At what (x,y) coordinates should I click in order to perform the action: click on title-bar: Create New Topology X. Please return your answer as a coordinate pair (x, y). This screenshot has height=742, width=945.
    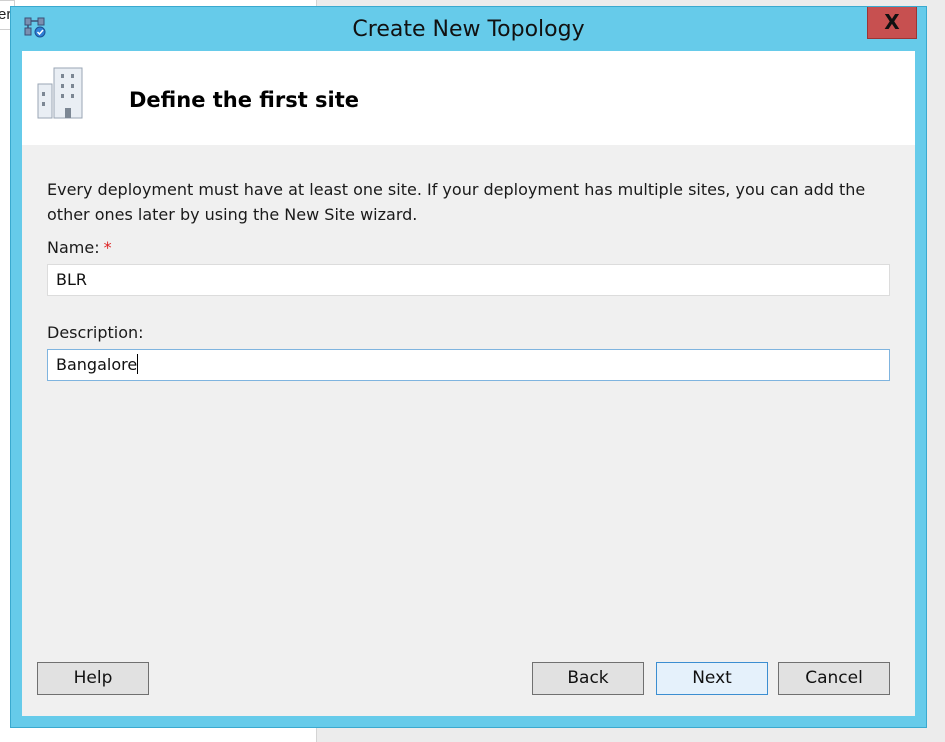
    Looking at the image, I should click on (468, 29).